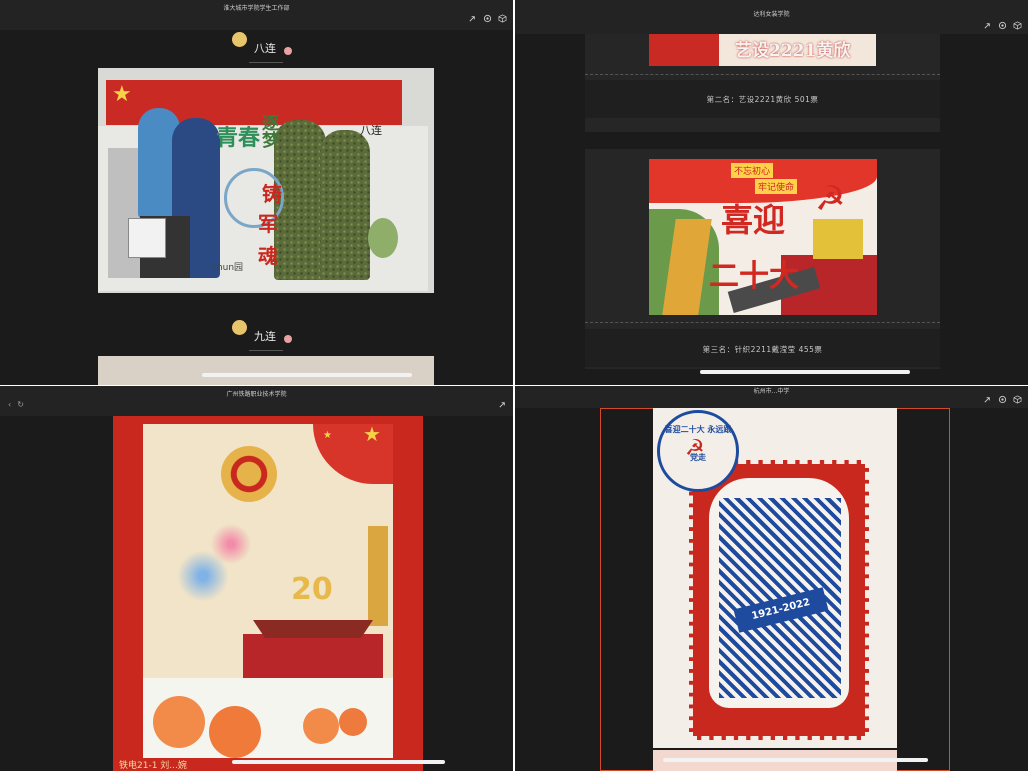 The image size is (1028, 771). Describe the element at coordinates (698, 443) in the screenshot. I see `stamp-text: 喜迎二十大 永远跟党走` at that location.